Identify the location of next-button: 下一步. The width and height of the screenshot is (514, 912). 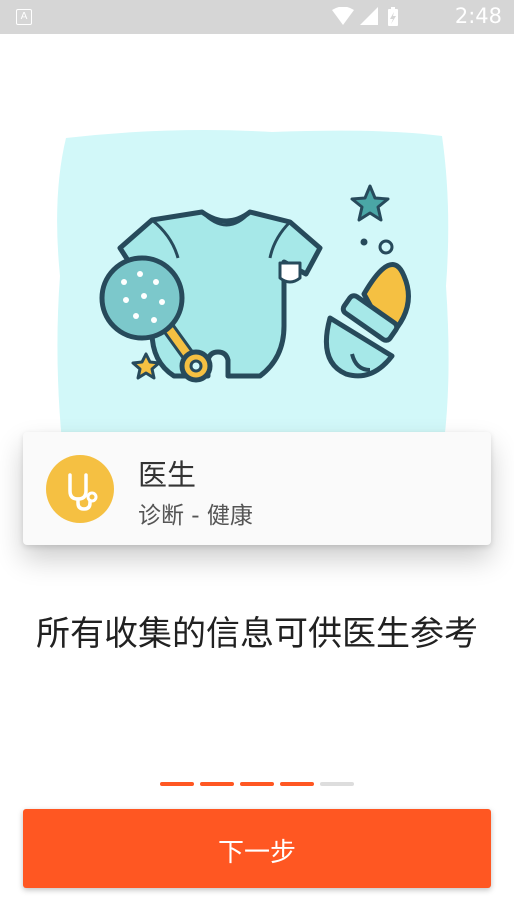
(257, 848).